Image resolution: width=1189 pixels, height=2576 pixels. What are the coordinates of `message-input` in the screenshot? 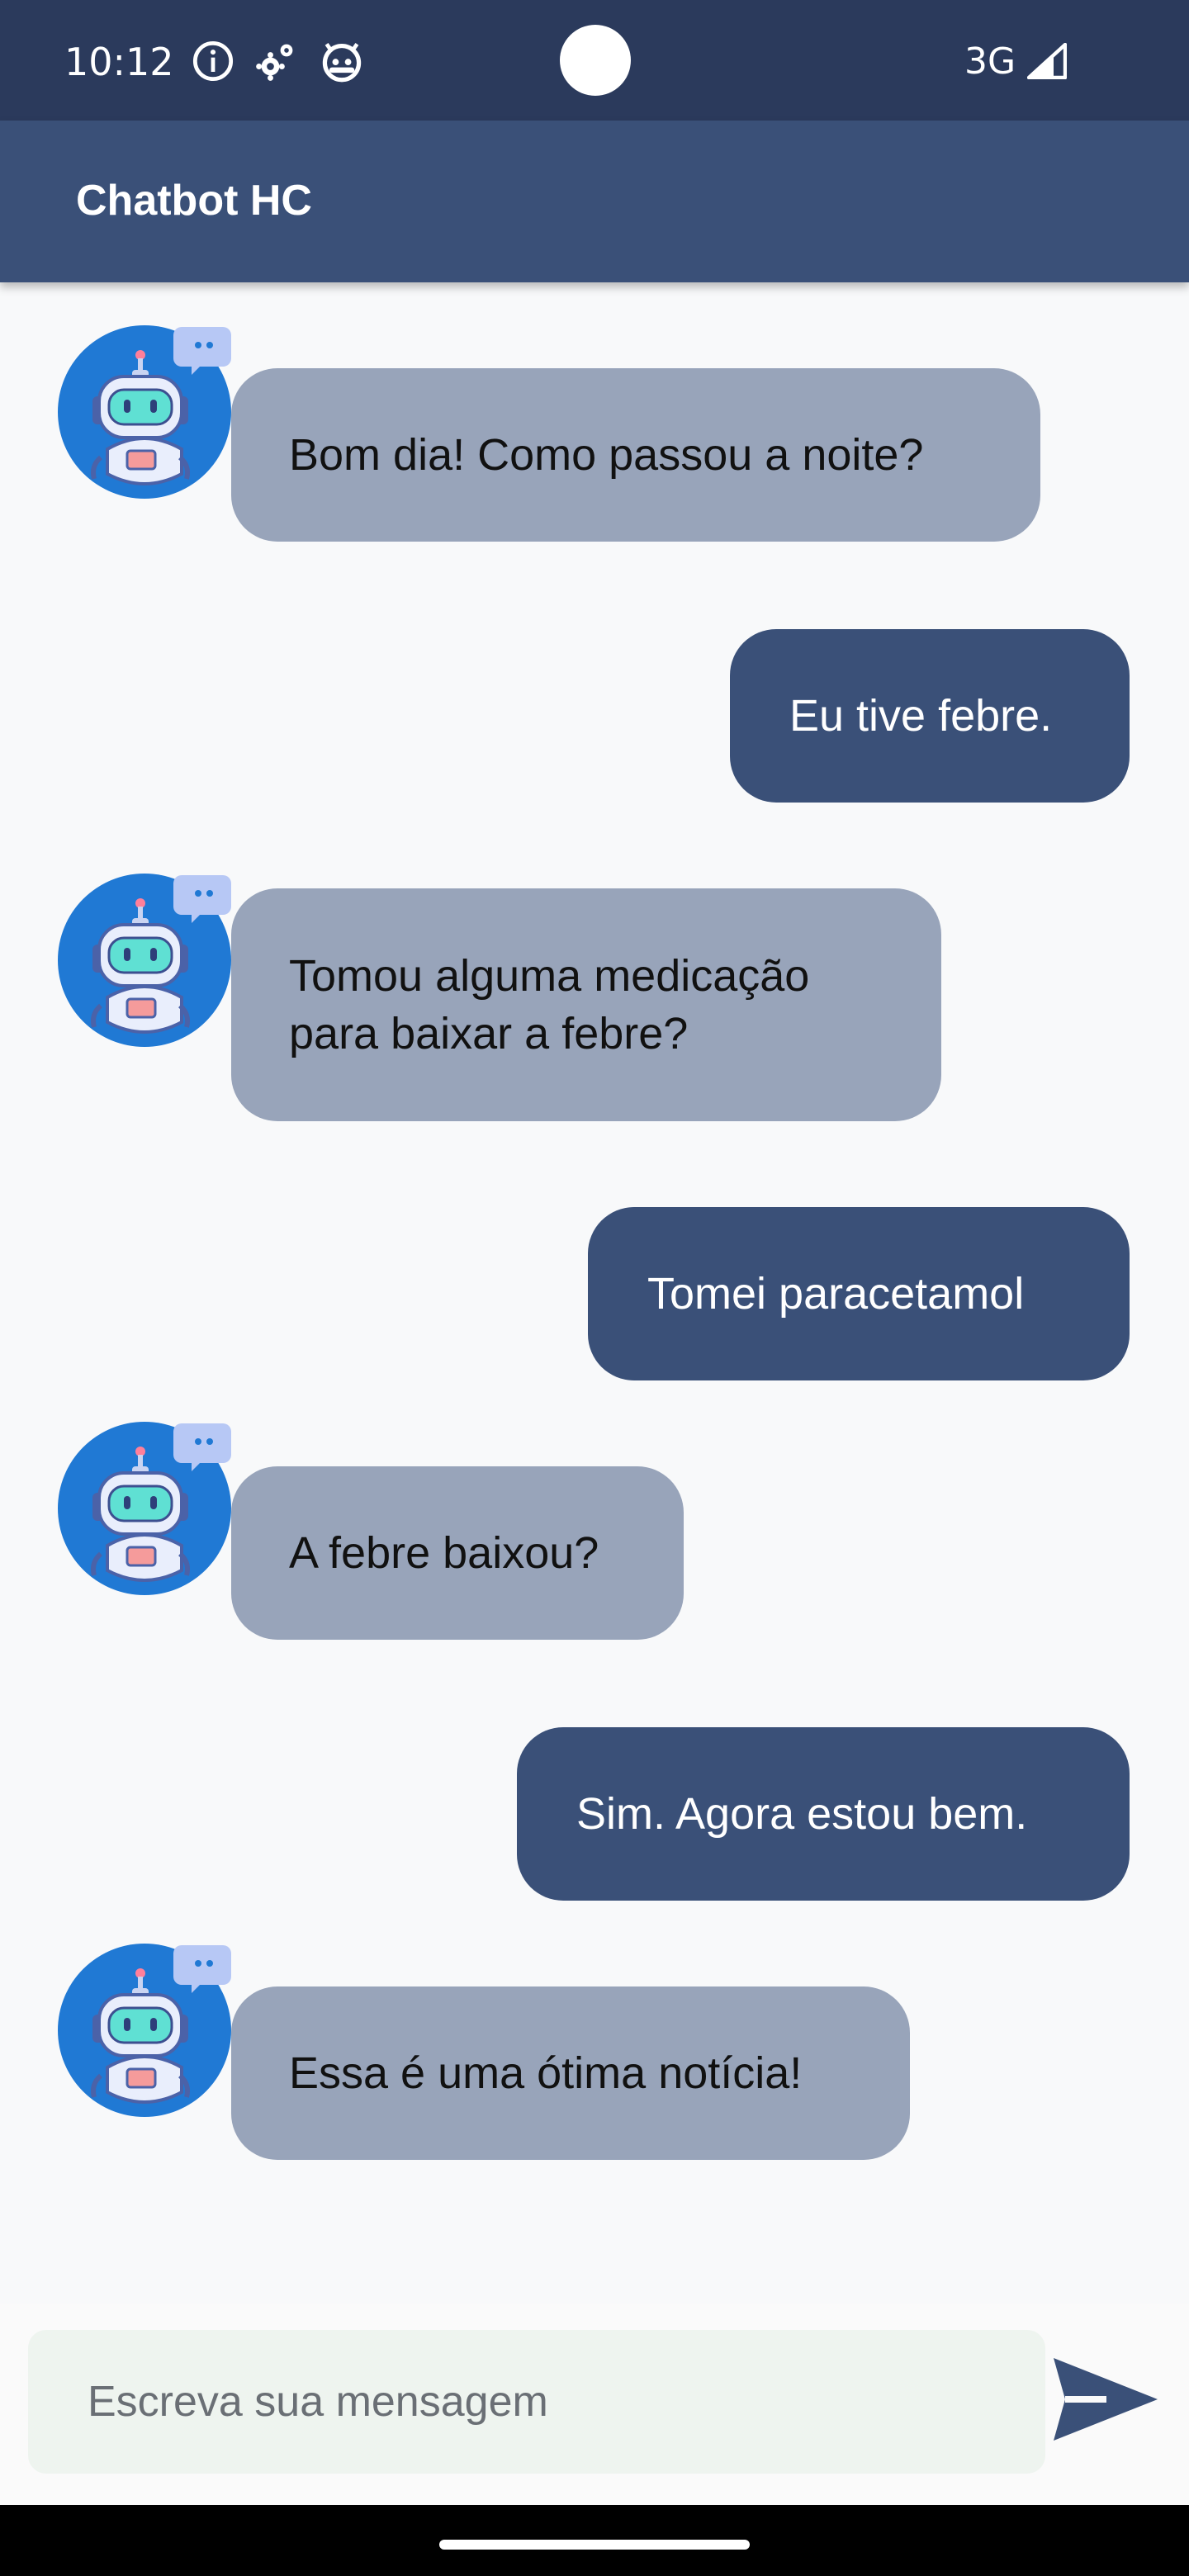 It's located at (536, 2402).